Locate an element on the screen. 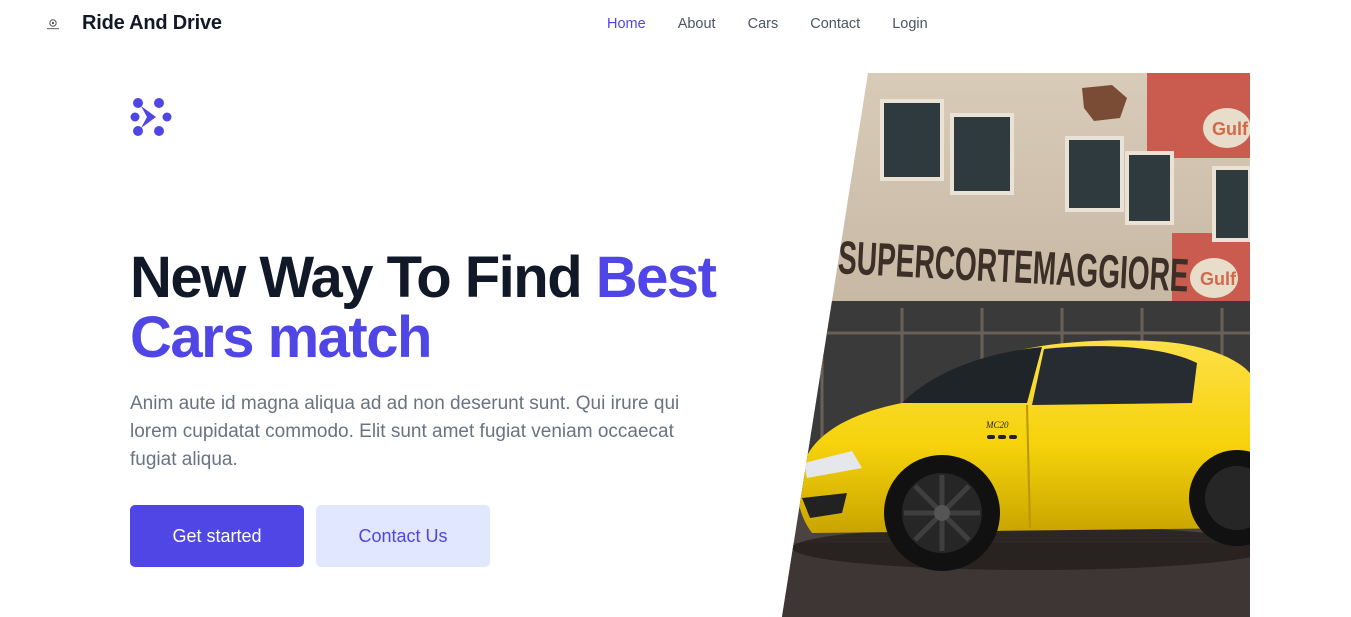 Image resolution: width=1351 pixels, height=617 pixels. nav-link-home: Home is located at coordinates (626, 24).